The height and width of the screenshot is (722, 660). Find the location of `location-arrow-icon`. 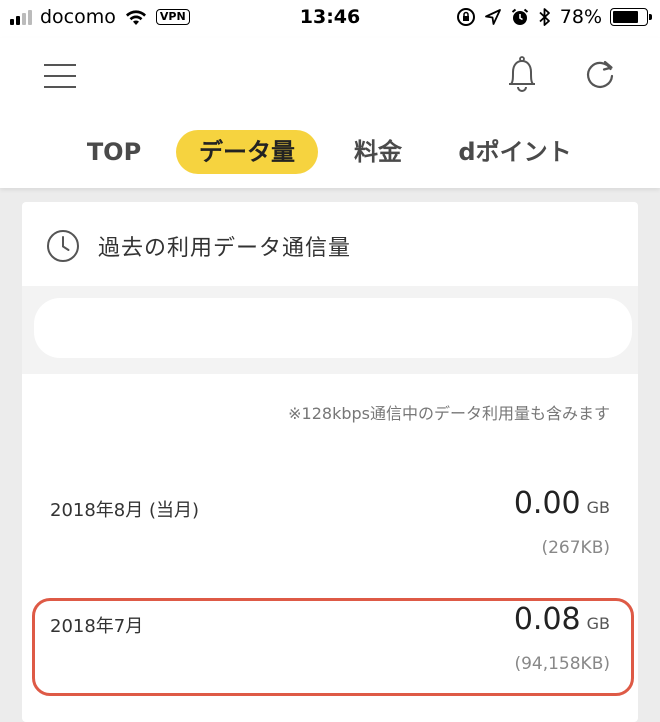

location-arrow-icon is located at coordinates (492, 17).